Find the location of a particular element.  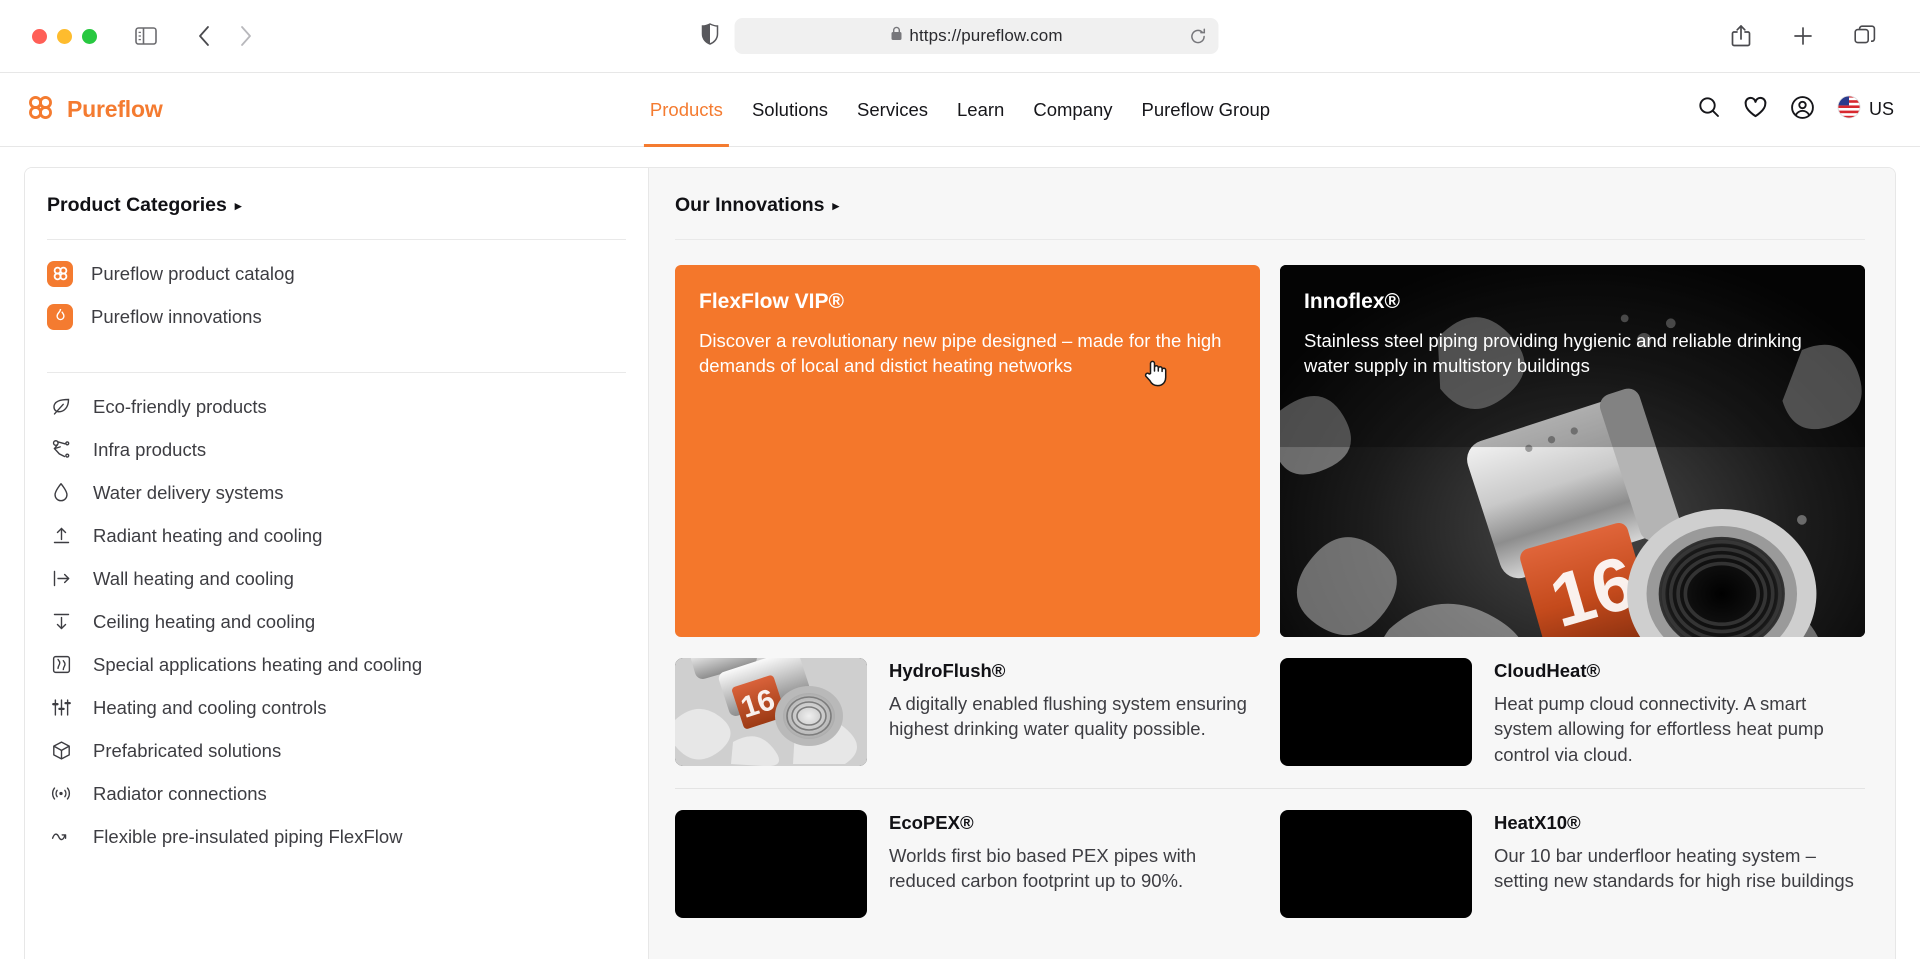

sidebar-item-wall-heating-and-cooling: Wall heating and cooling is located at coordinates (336, 578).